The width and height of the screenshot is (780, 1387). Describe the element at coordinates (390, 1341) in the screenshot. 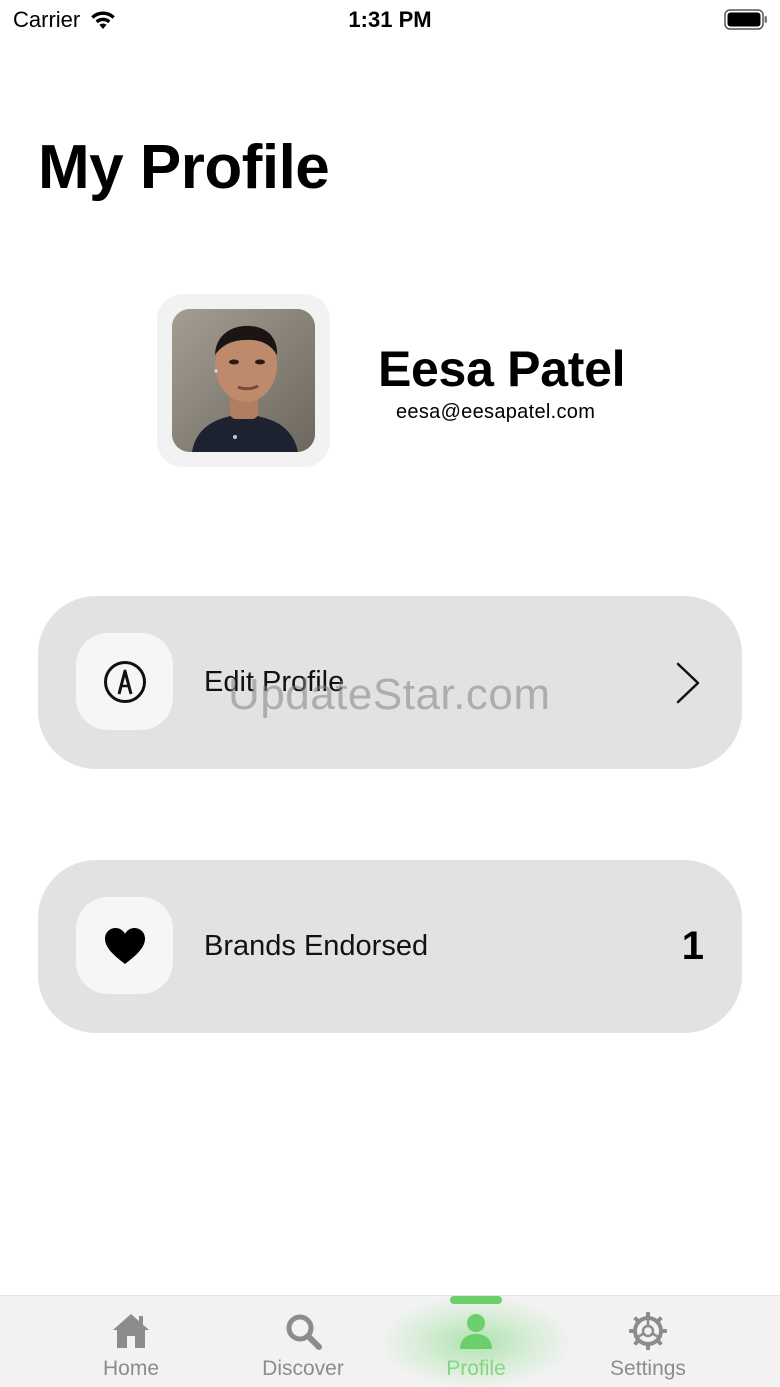

I see `tab-bar: Home Discover Profile Settings` at that location.